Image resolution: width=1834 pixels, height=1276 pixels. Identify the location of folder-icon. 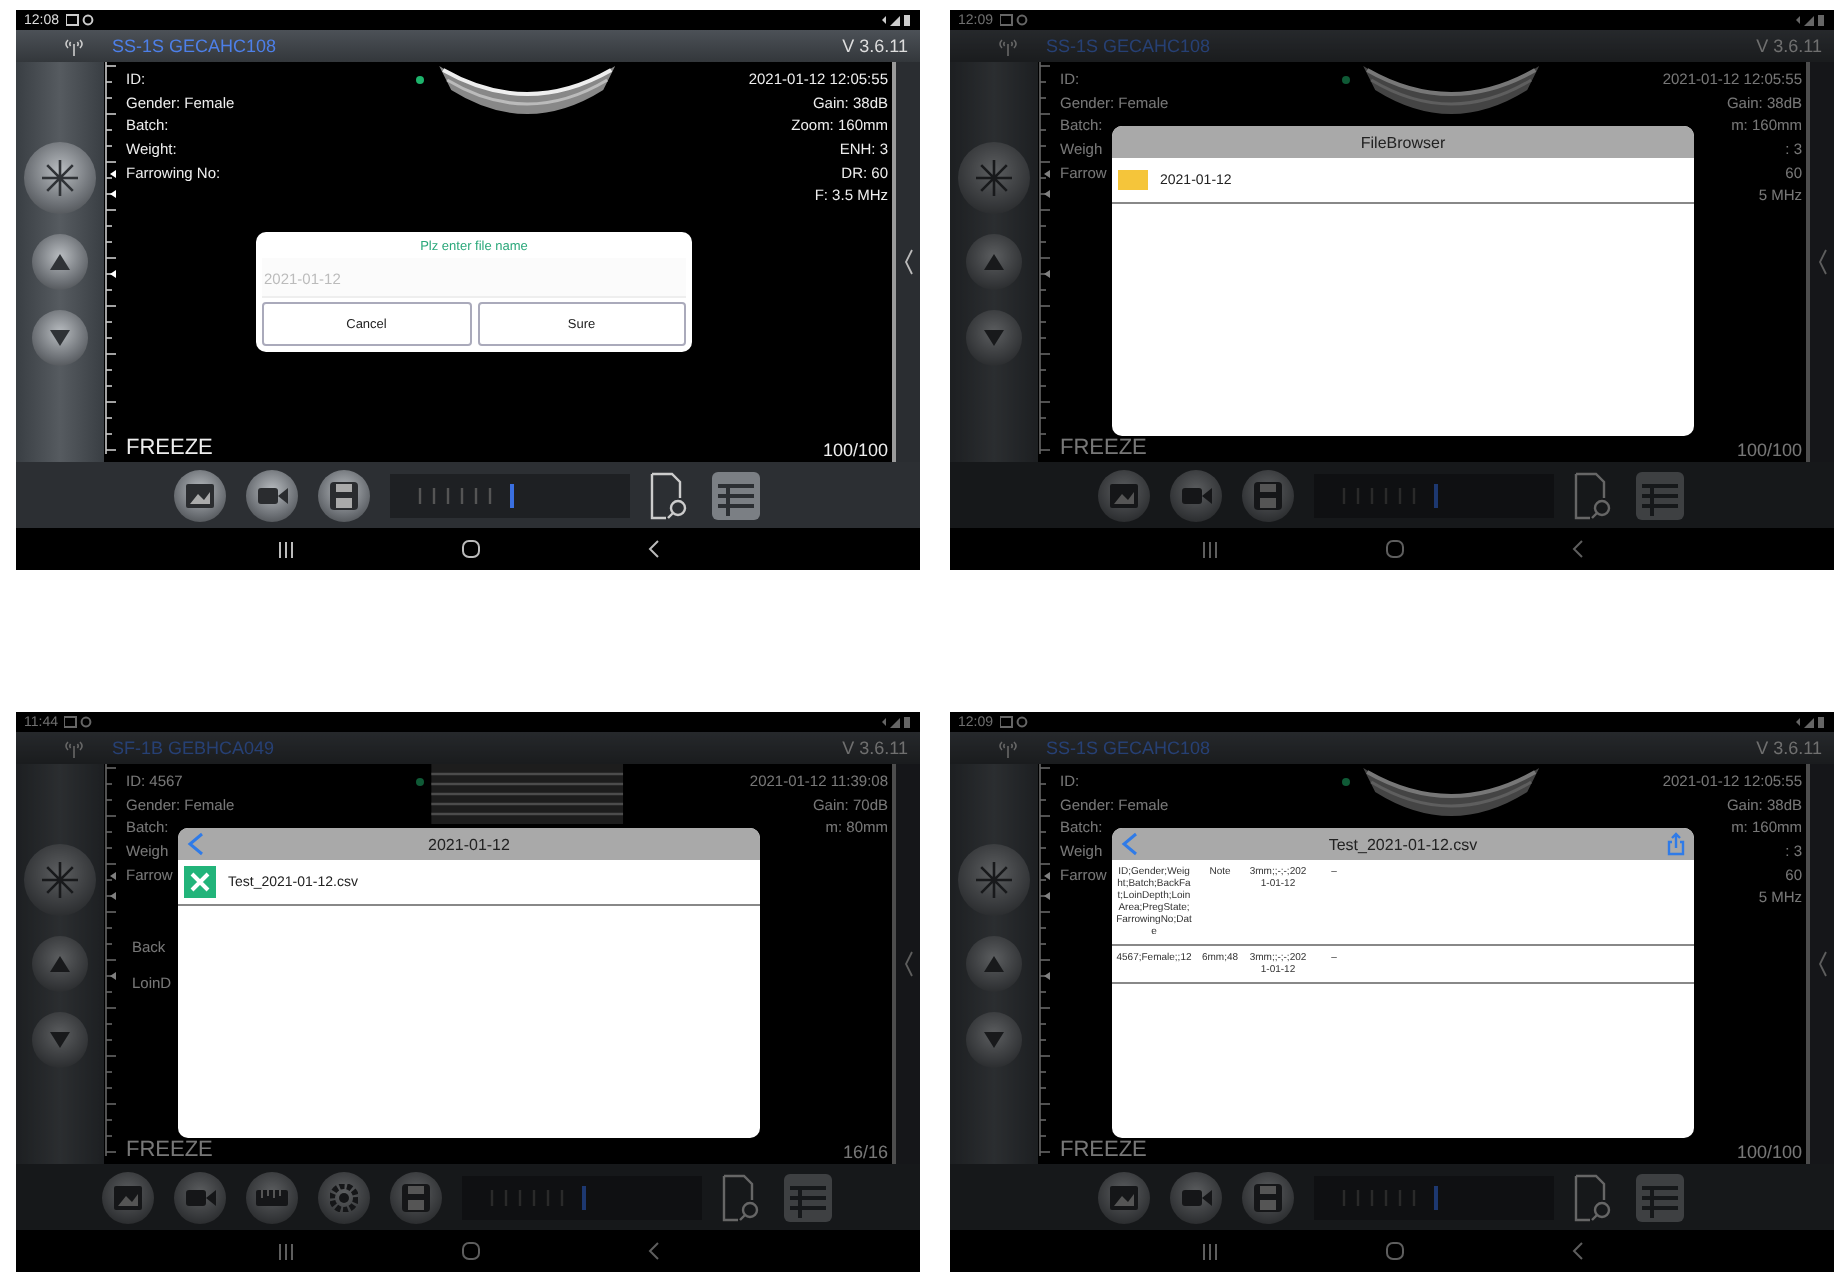
(1133, 180).